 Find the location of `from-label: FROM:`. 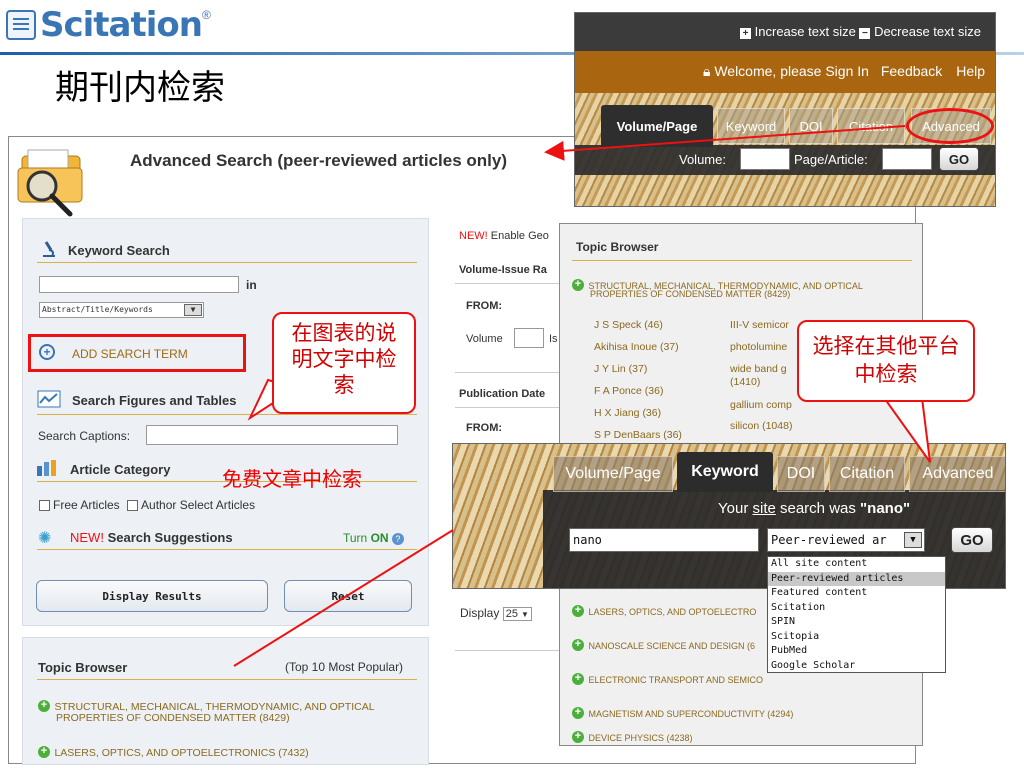

from-label: FROM: is located at coordinates (484, 428).